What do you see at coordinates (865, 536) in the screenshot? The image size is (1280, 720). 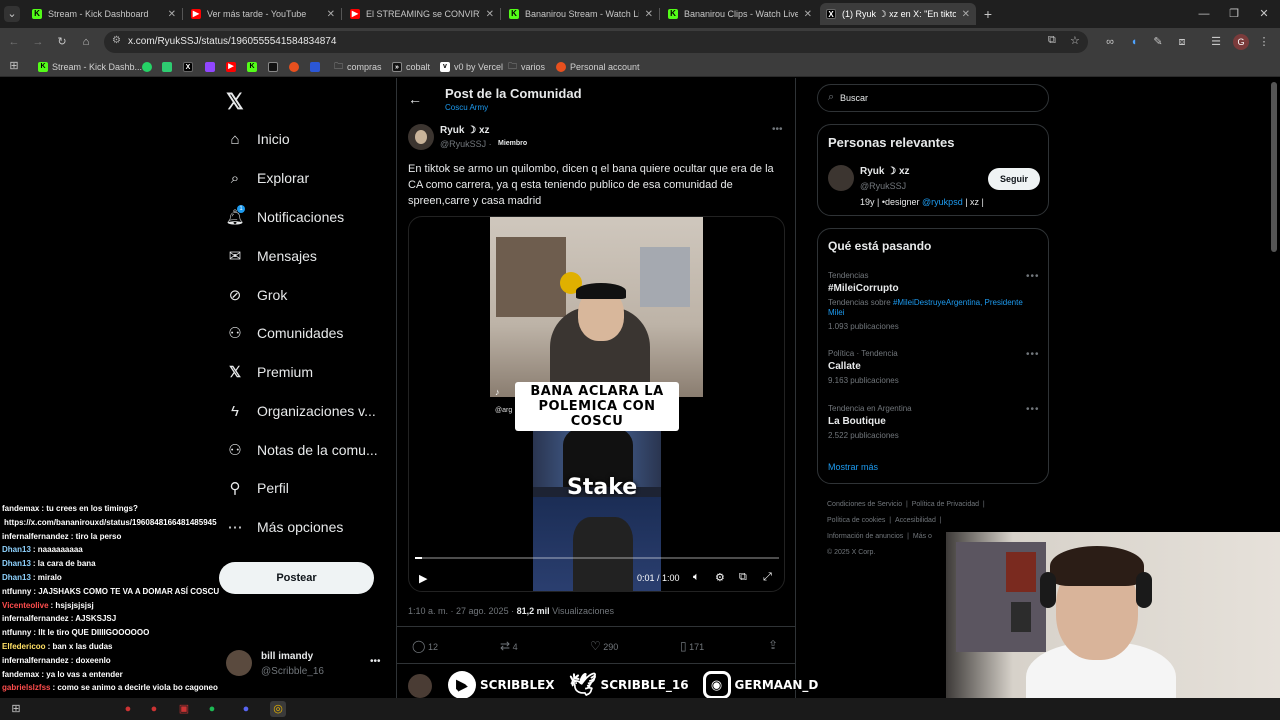 I see `footer-link: Información de anuncios` at bounding box center [865, 536].